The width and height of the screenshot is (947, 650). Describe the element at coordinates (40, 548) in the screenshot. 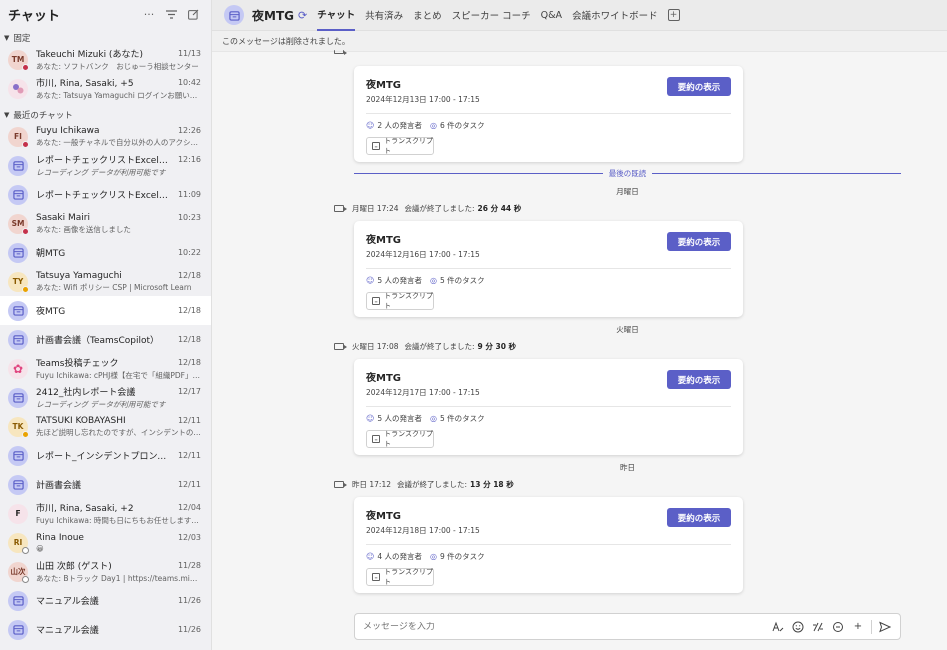

I see `chat-item-preview: 😀` at that location.